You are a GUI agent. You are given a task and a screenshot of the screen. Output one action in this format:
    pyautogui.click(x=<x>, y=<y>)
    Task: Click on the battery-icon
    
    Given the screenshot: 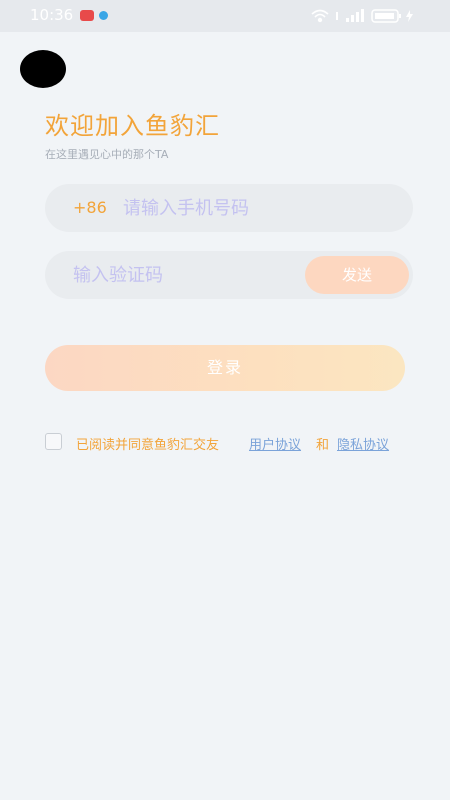 What is the action you would take?
    pyautogui.click(x=386, y=16)
    